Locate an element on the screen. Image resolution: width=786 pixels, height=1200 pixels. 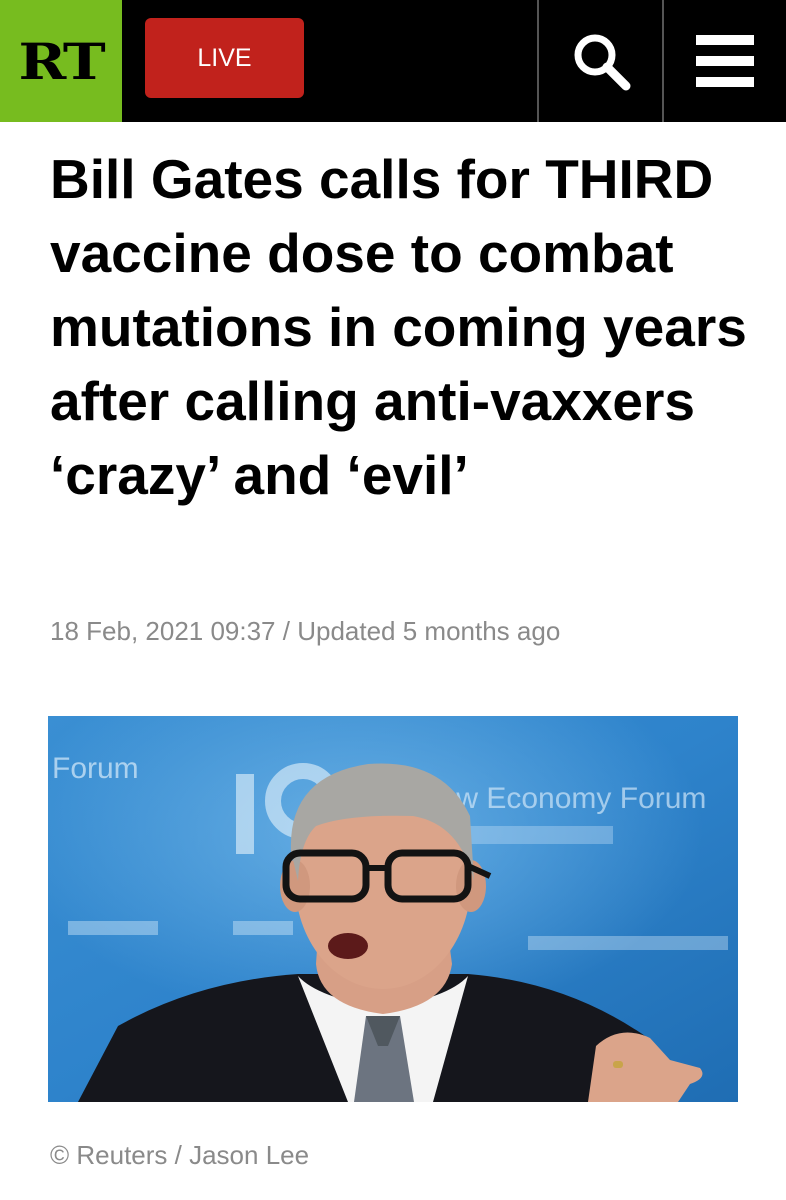
image-credit: © Reuters / Jason Lee is located at coordinates (180, 1155).